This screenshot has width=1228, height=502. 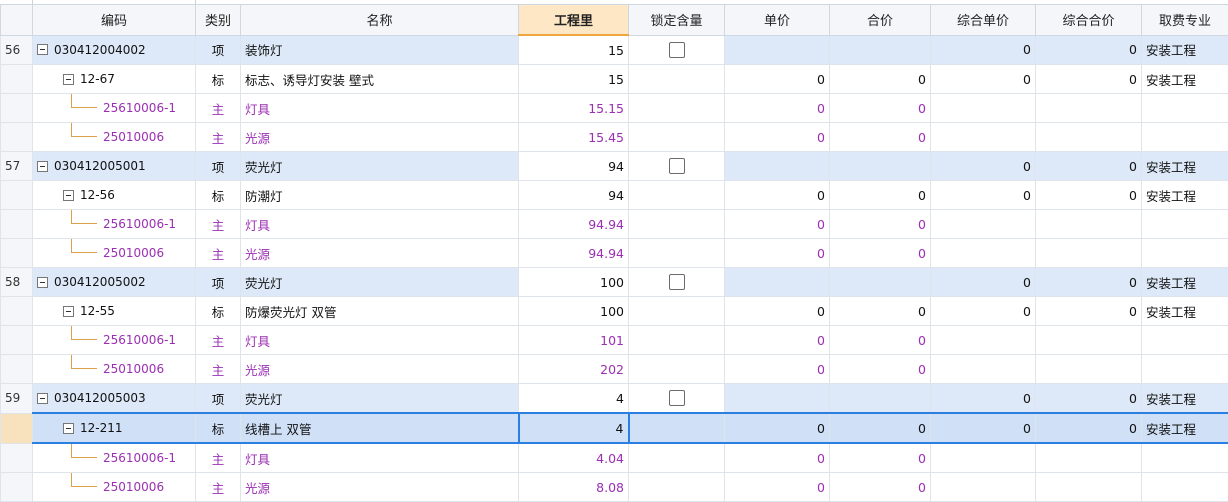 I want to click on type-cell: 标, so click(x=218, y=428).